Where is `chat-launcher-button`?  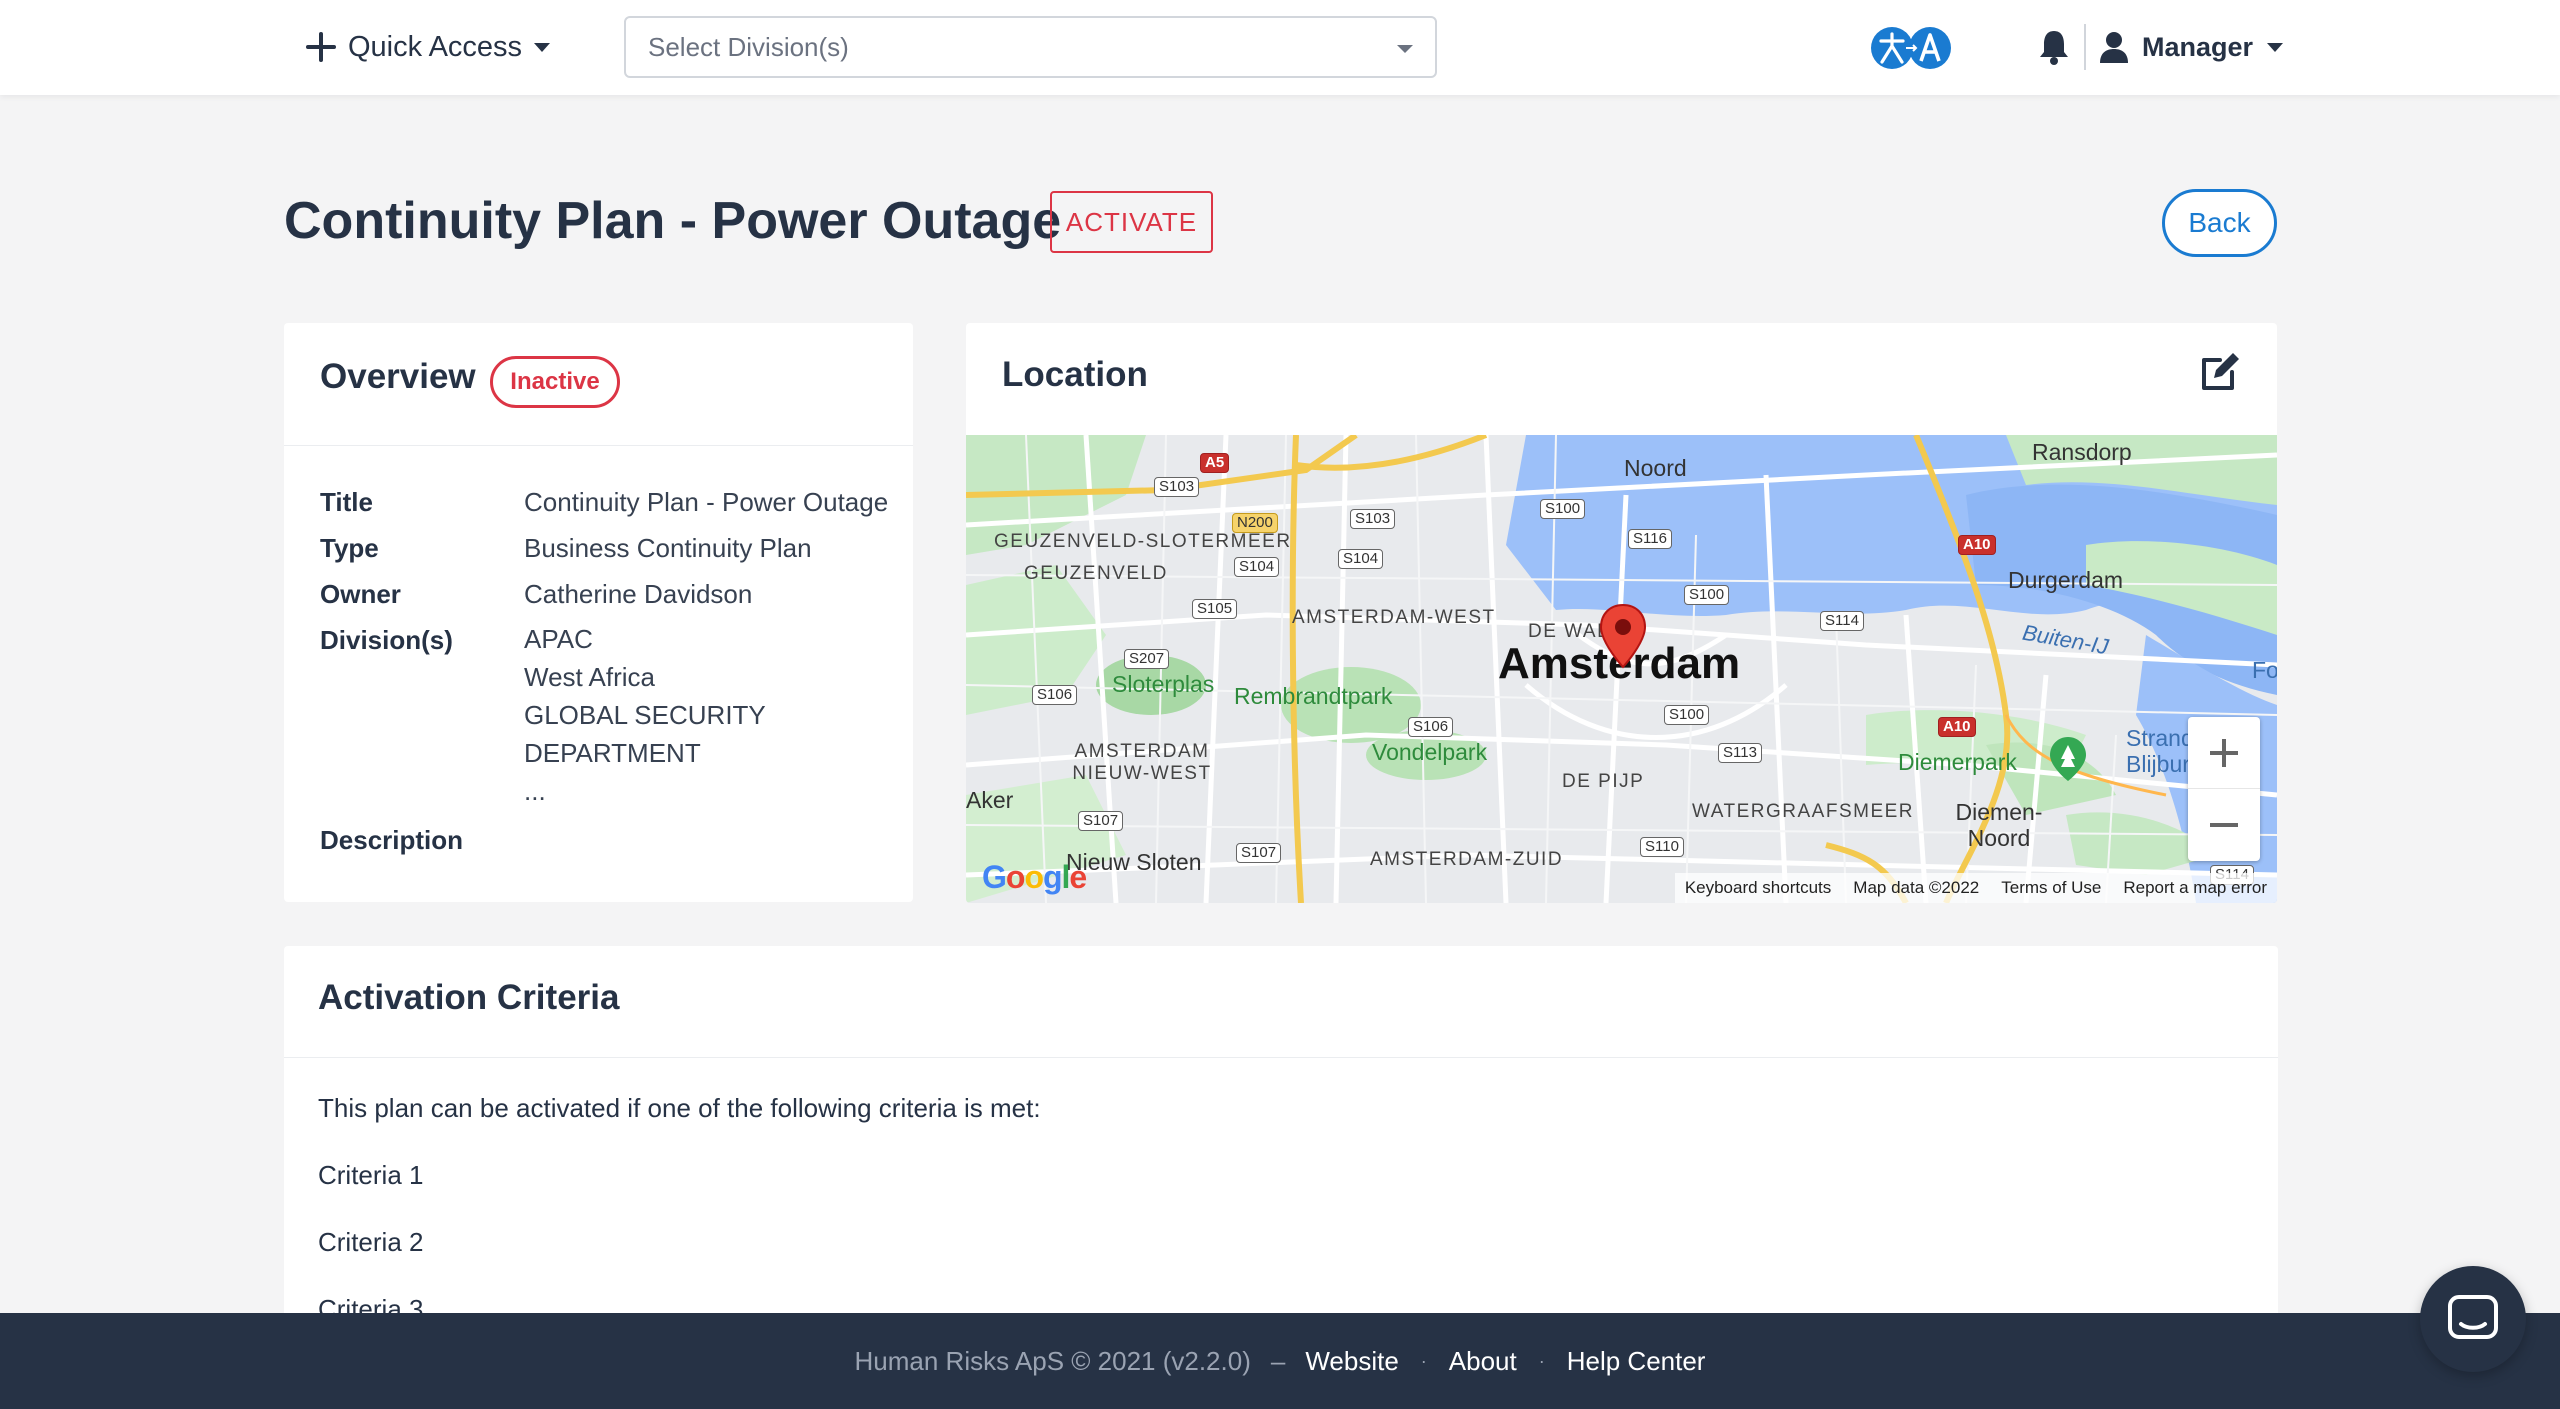
chat-launcher-button is located at coordinates (2473, 1319).